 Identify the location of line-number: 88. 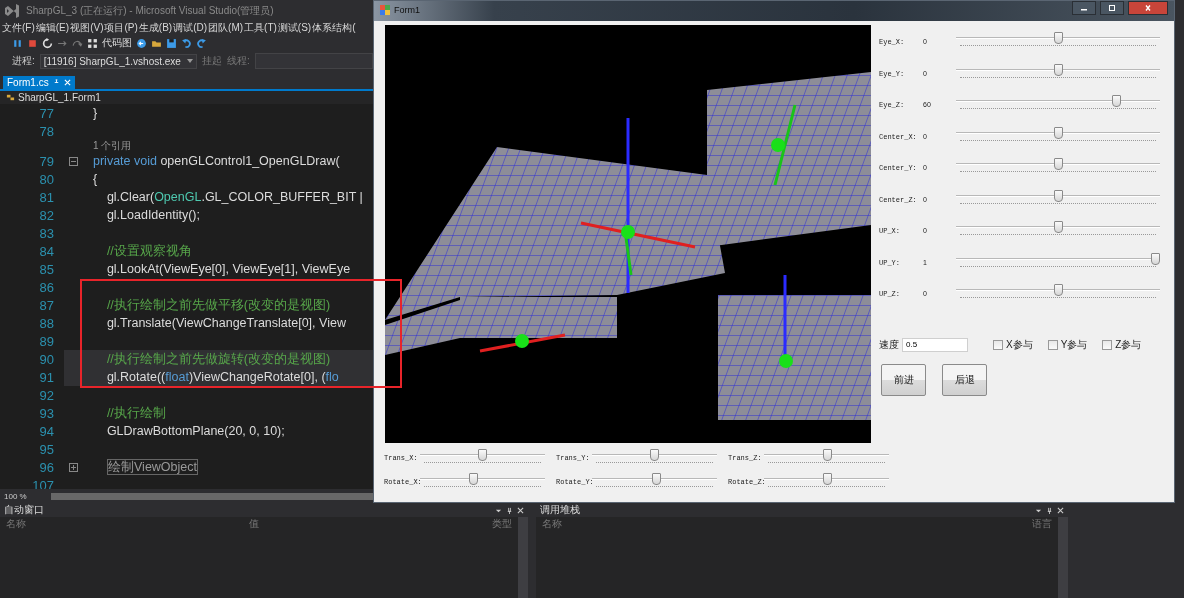
(46, 323).